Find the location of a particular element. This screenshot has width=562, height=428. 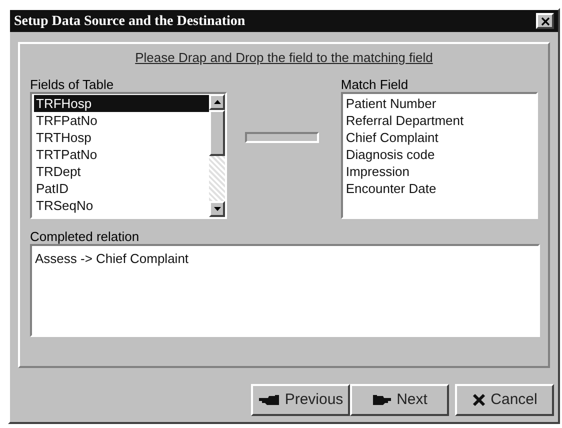

list-item: PatID is located at coordinates (122, 188).